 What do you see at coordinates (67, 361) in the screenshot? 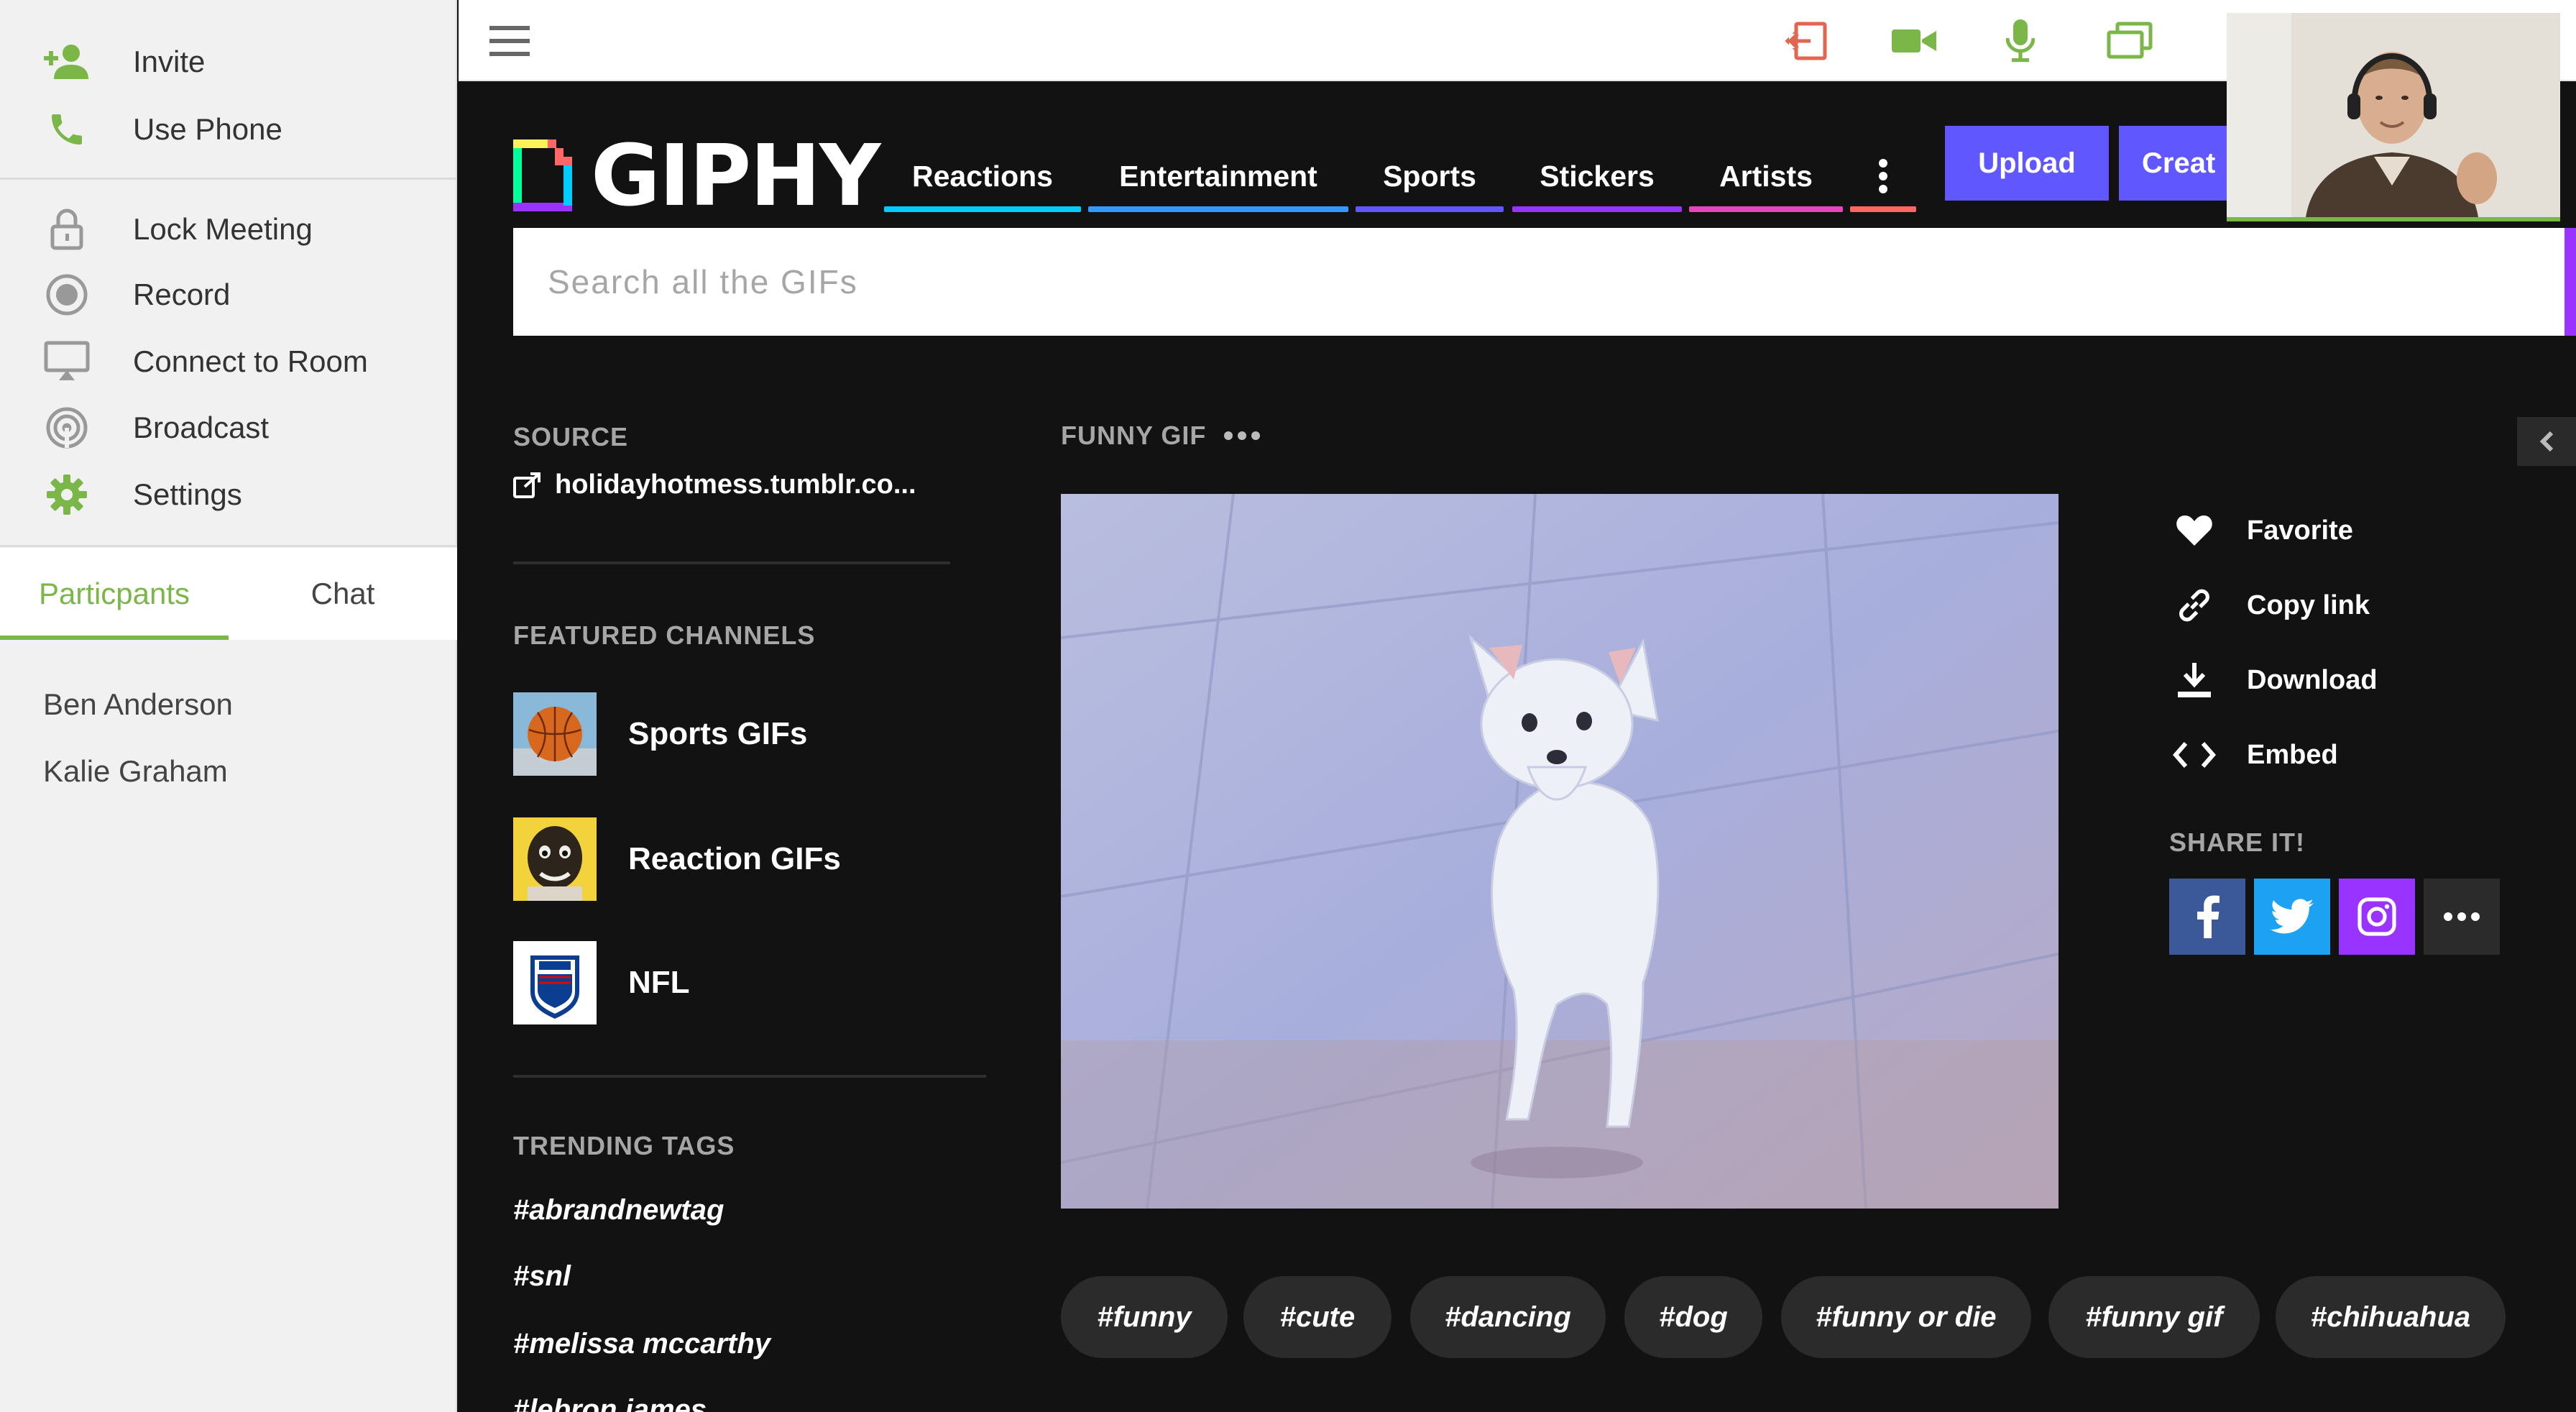
I see `monitor-icon` at bounding box center [67, 361].